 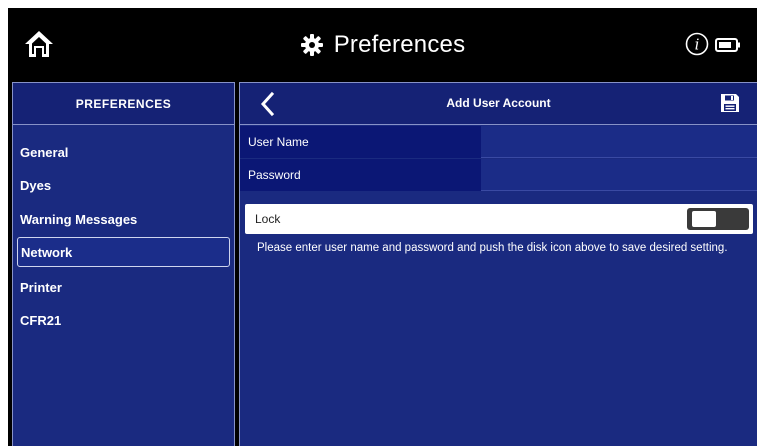 What do you see at coordinates (44, 152) in the screenshot?
I see `sidebar-item-label: General` at bounding box center [44, 152].